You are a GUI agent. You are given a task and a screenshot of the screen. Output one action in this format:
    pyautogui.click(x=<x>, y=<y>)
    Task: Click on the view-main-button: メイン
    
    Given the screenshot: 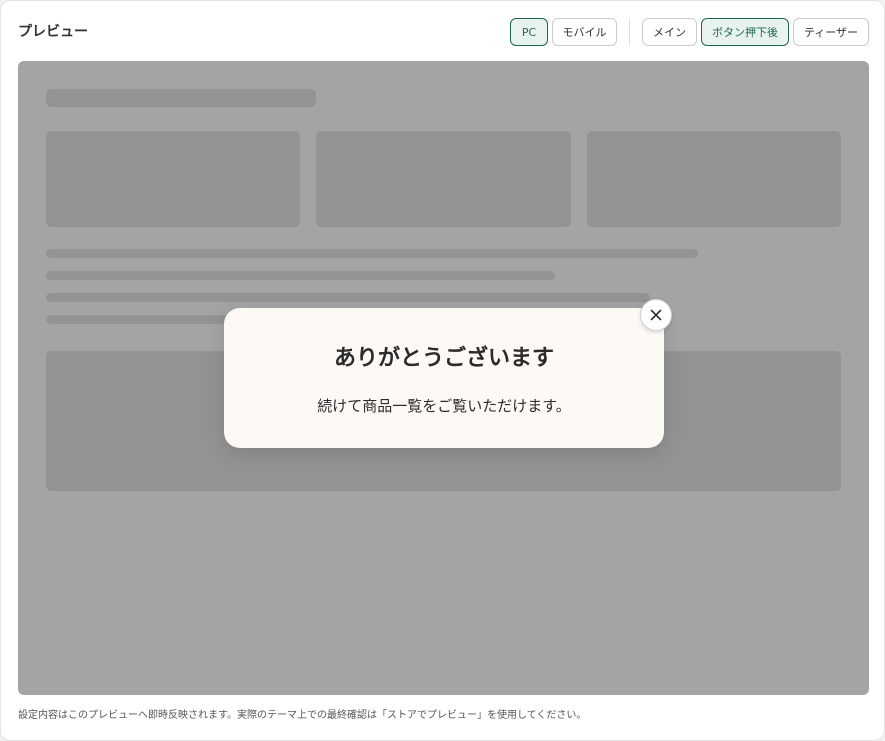 What is the action you would take?
    pyautogui.click(x=669, y=32)
    